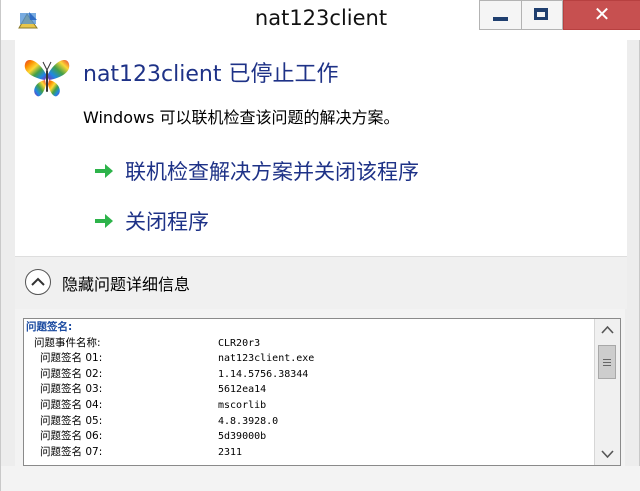 The image size is (640, 491). I want to click on chevron-up-icon, so click(38, 281).